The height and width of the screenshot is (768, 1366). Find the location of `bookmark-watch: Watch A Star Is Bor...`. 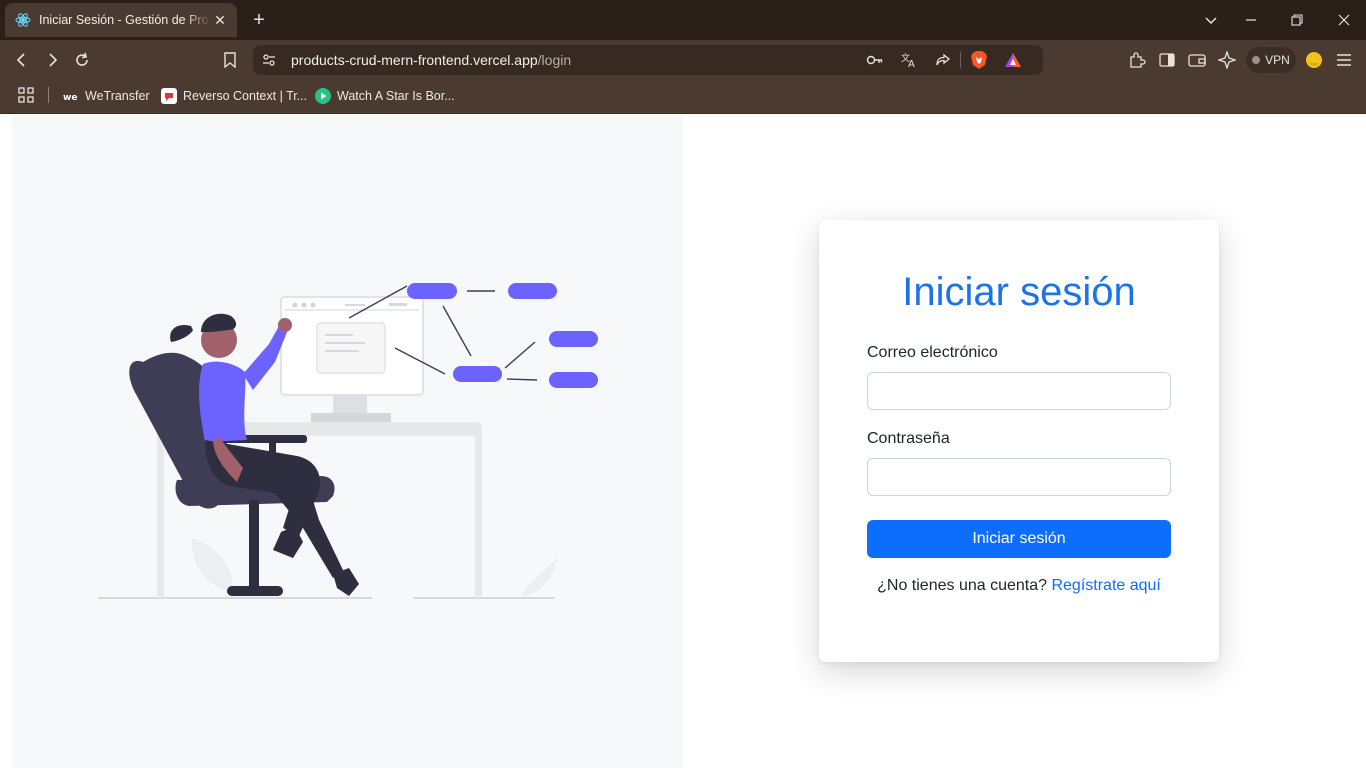

bookmark-watch: Watch A Star Is Bor... is located at coordinates (385, 96).